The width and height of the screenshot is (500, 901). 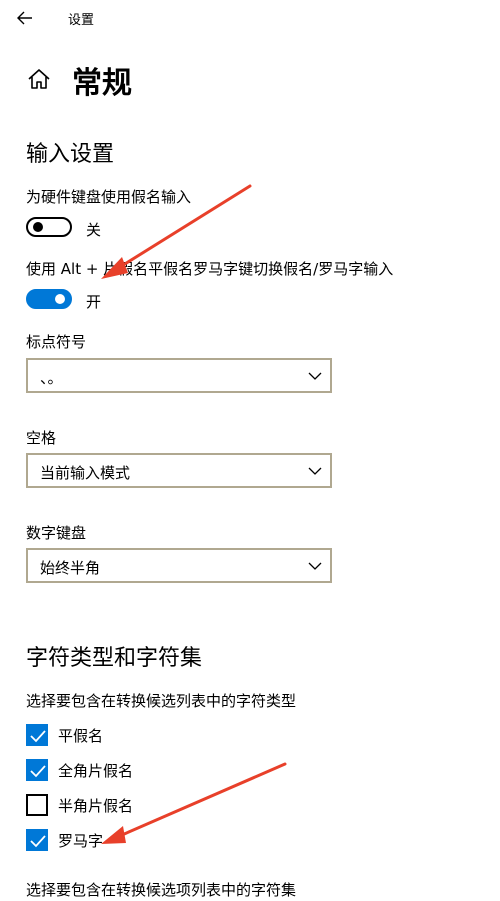 I want to click on toggle-label-alt-switch: 使用 Alt + 片假名平假名罗马字键切换假名/罗马字输入, so click(x=210, y=269).